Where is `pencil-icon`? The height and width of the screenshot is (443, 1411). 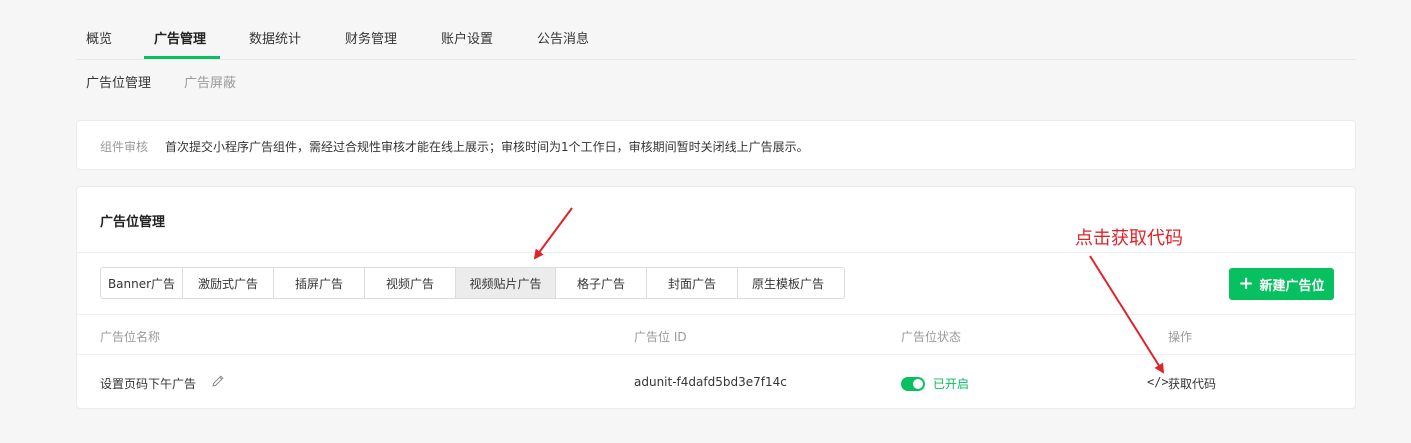
pencil-icon is located at coordinates (218, 381).